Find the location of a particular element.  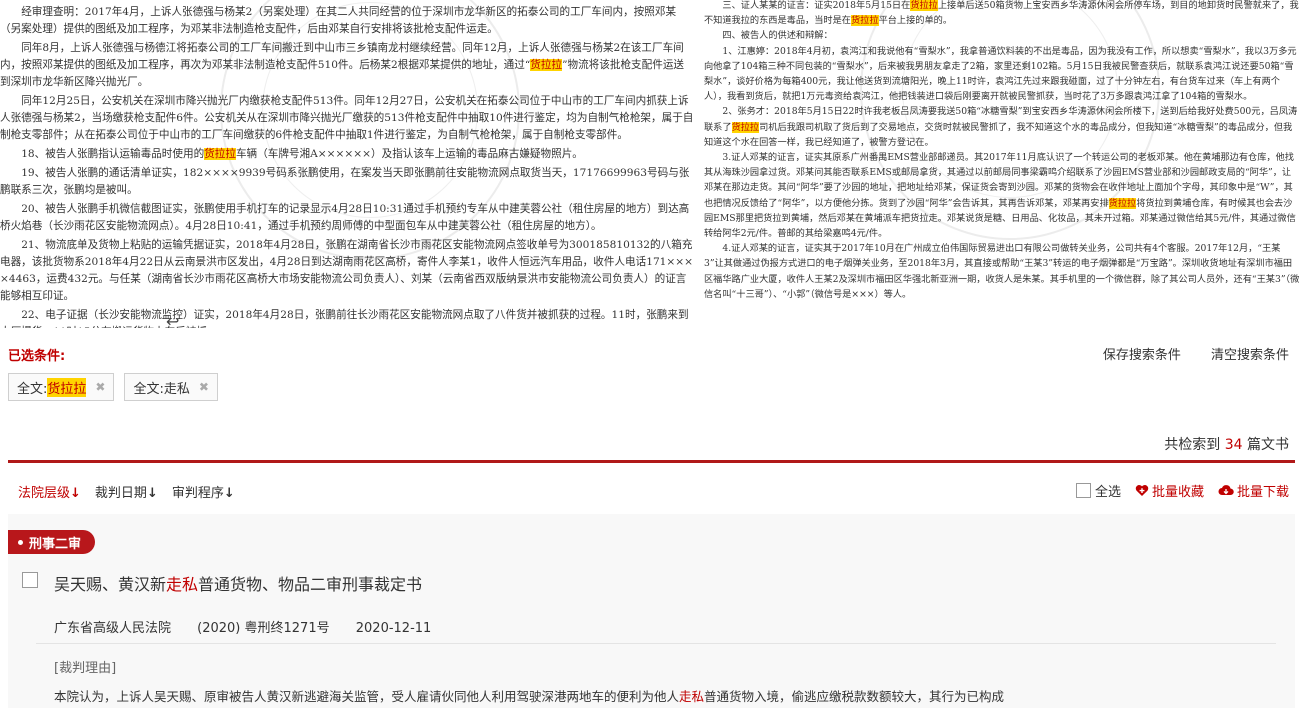

result-count-suffix: 篇文书 is located at coordinates (1265, 445).